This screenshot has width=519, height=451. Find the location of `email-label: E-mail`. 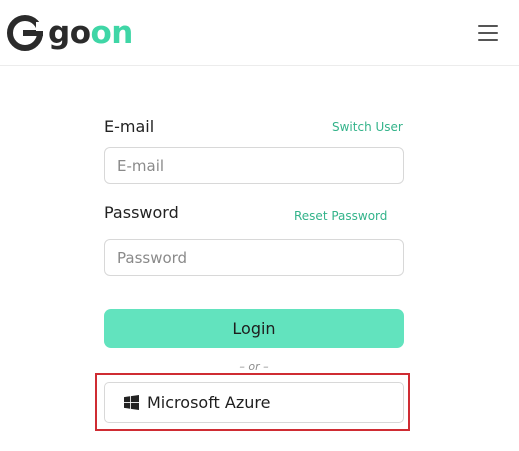

email-label: E-mail is located at coordinates (129, 126).